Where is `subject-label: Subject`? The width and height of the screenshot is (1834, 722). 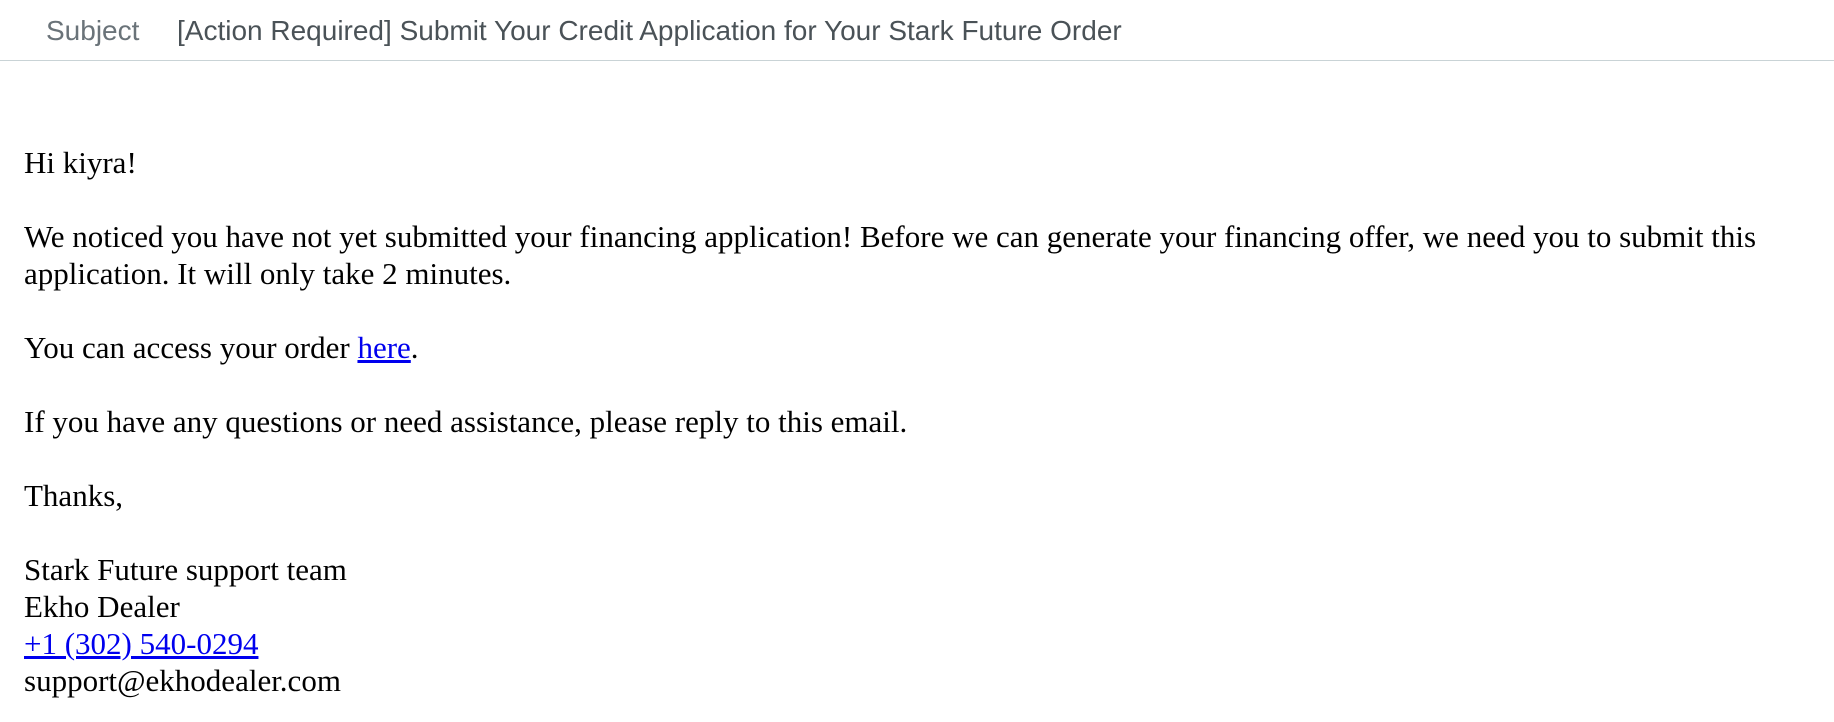 subject-label: Subject is located at coordinates (93, 30).